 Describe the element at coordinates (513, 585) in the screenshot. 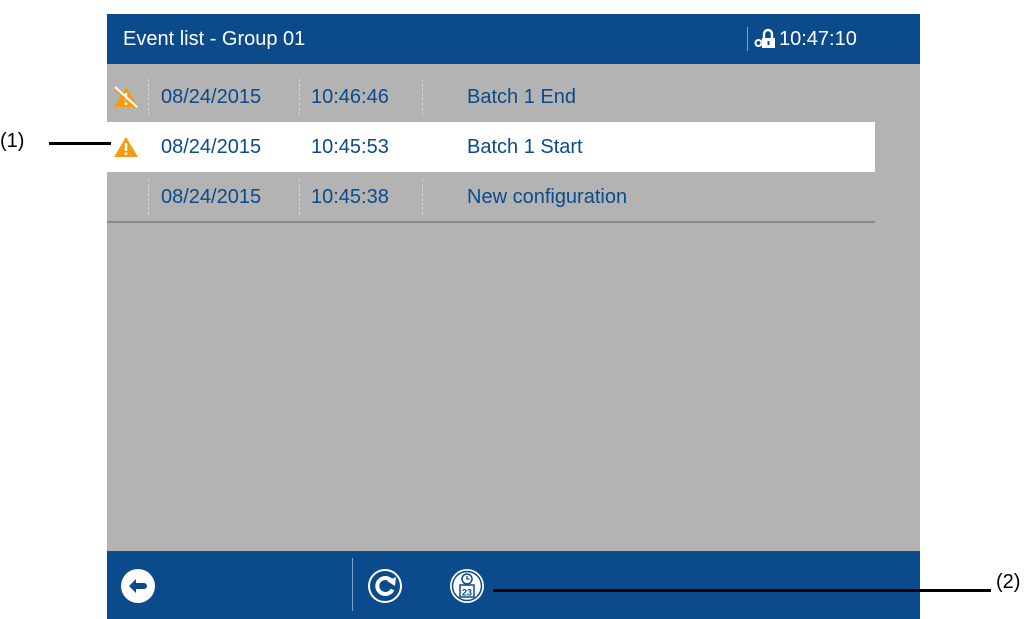

I see `bottom-toolbar: 23` at that location.